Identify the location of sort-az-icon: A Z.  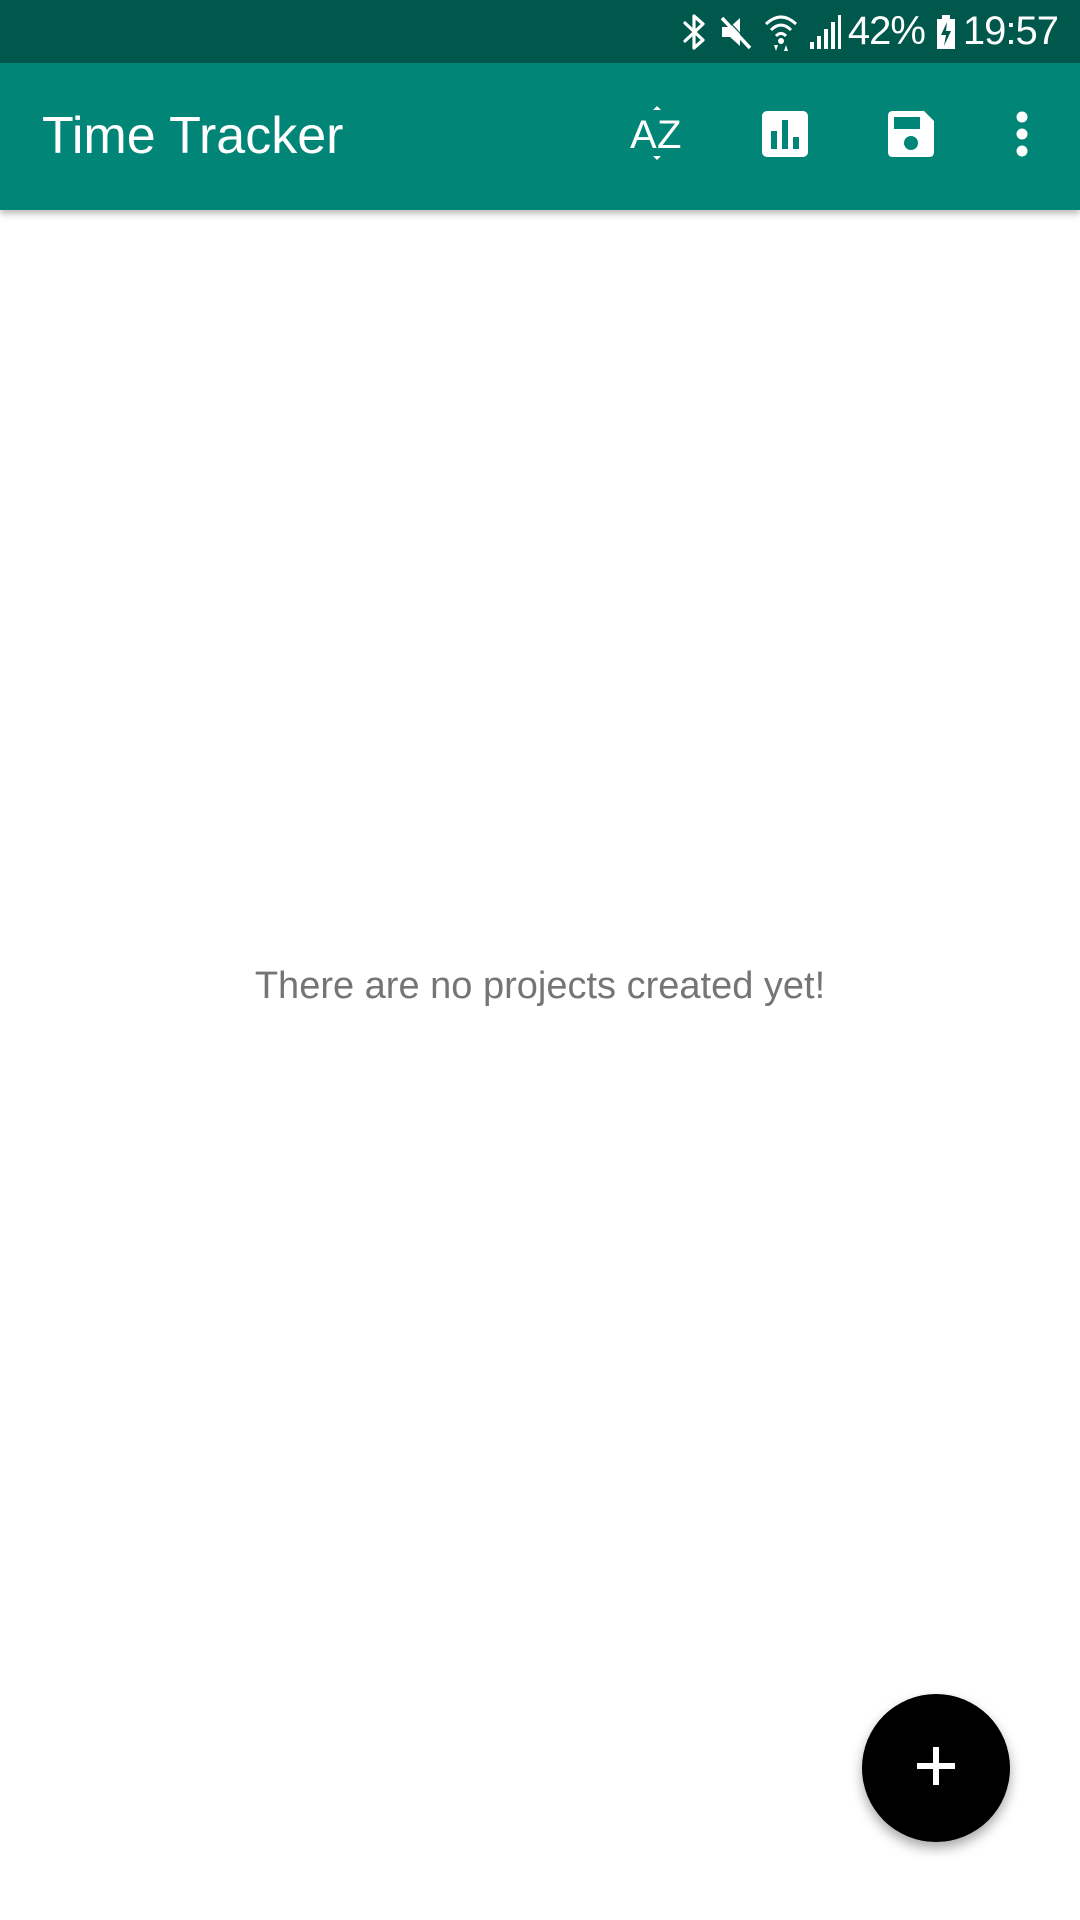
(657, 136).